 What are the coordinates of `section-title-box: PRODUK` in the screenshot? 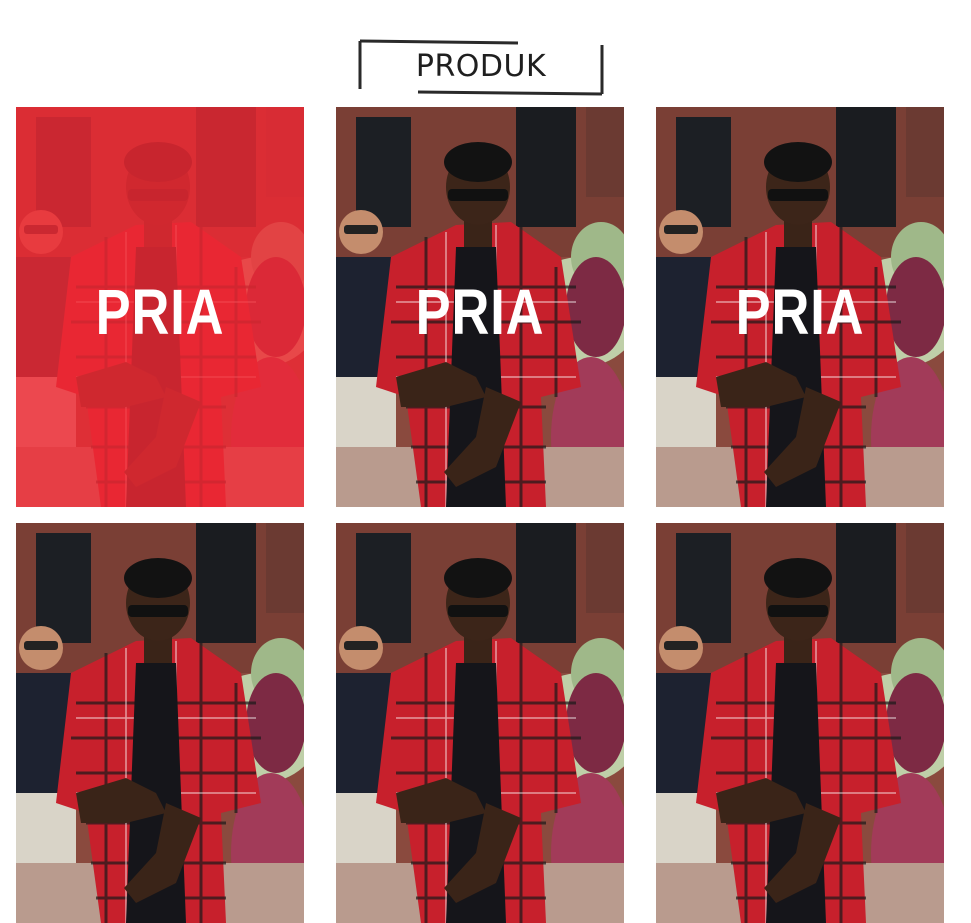 It's located at (481, 67).